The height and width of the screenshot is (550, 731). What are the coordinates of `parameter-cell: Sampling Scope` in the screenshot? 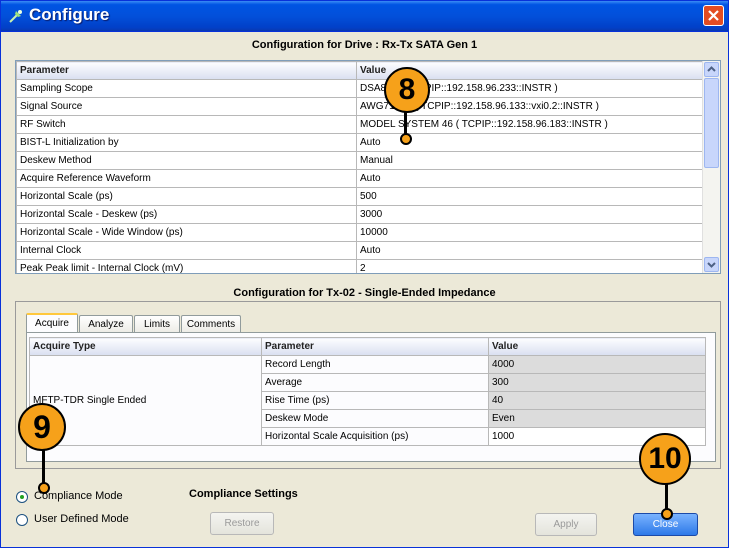 It's located at (186, 88).